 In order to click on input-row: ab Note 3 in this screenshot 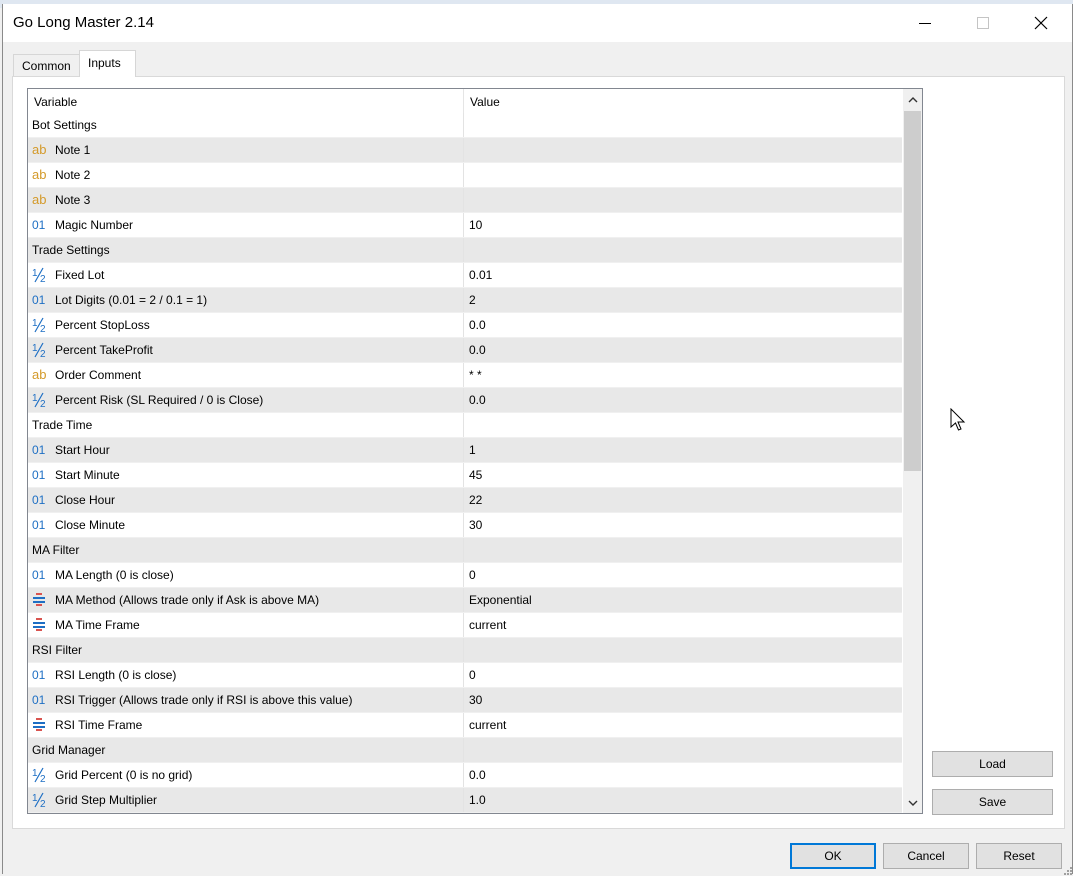, I will do `click(465, 200)`.